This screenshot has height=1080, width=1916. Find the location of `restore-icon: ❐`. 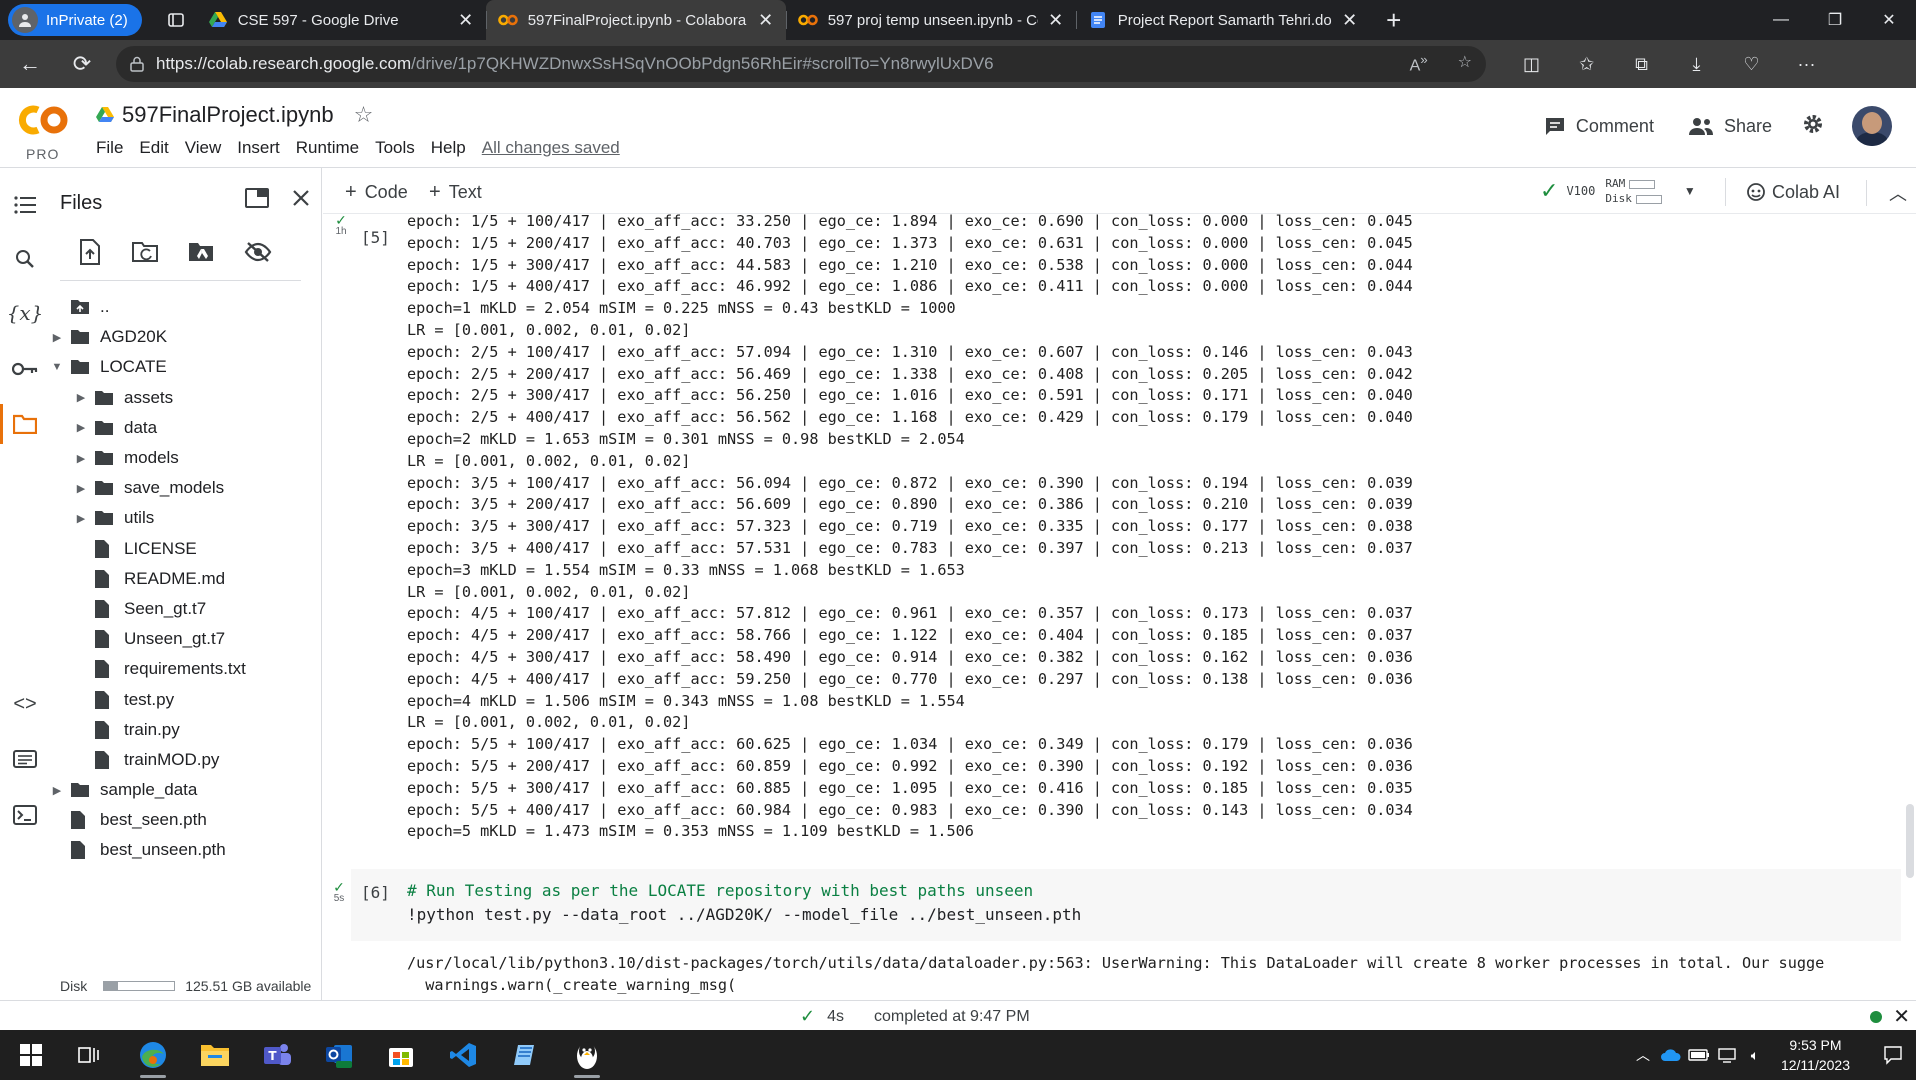

restore-icon: ❐ is located at coordinates (1835, 20).